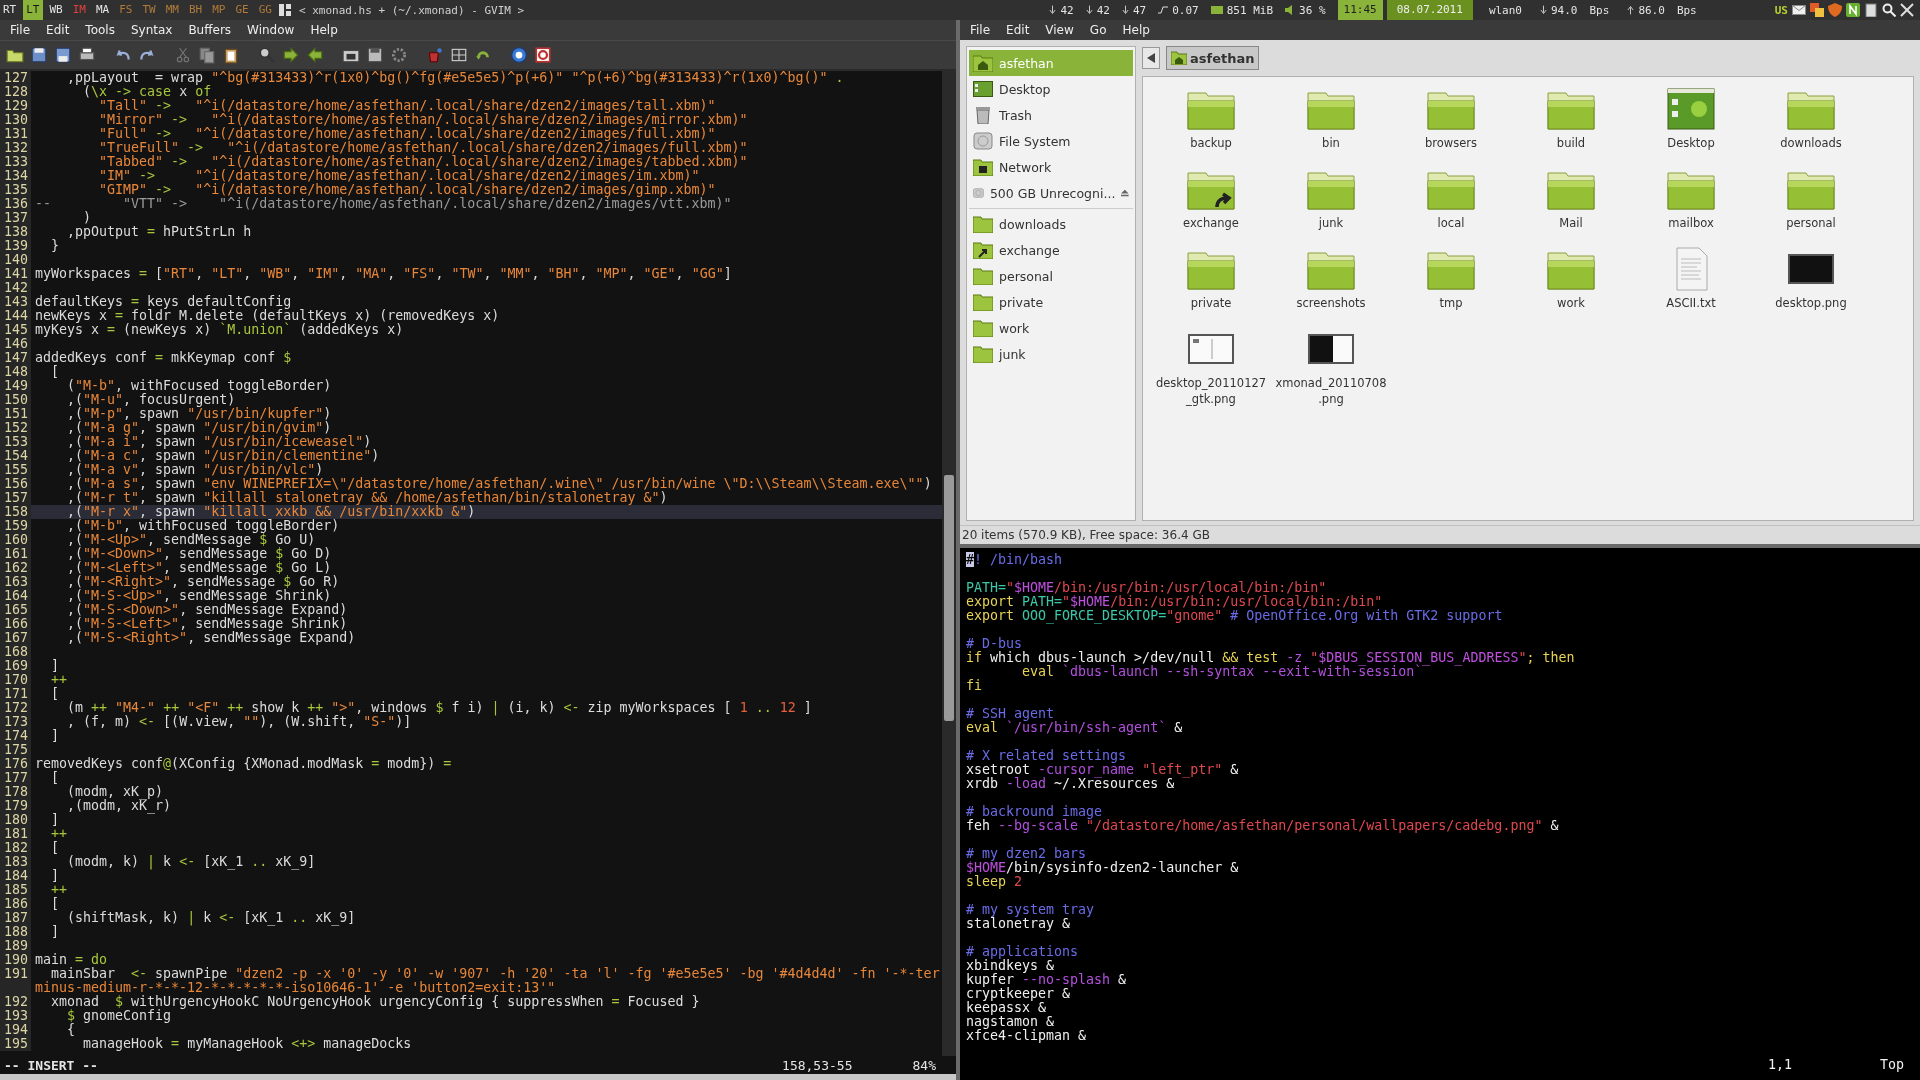 This screenshot has width=1920, height=1080. What do you see at coordinates (1571, 287) in the screenshot?
I see `icon-view-entry: work` at bounding box center [1571, 287].